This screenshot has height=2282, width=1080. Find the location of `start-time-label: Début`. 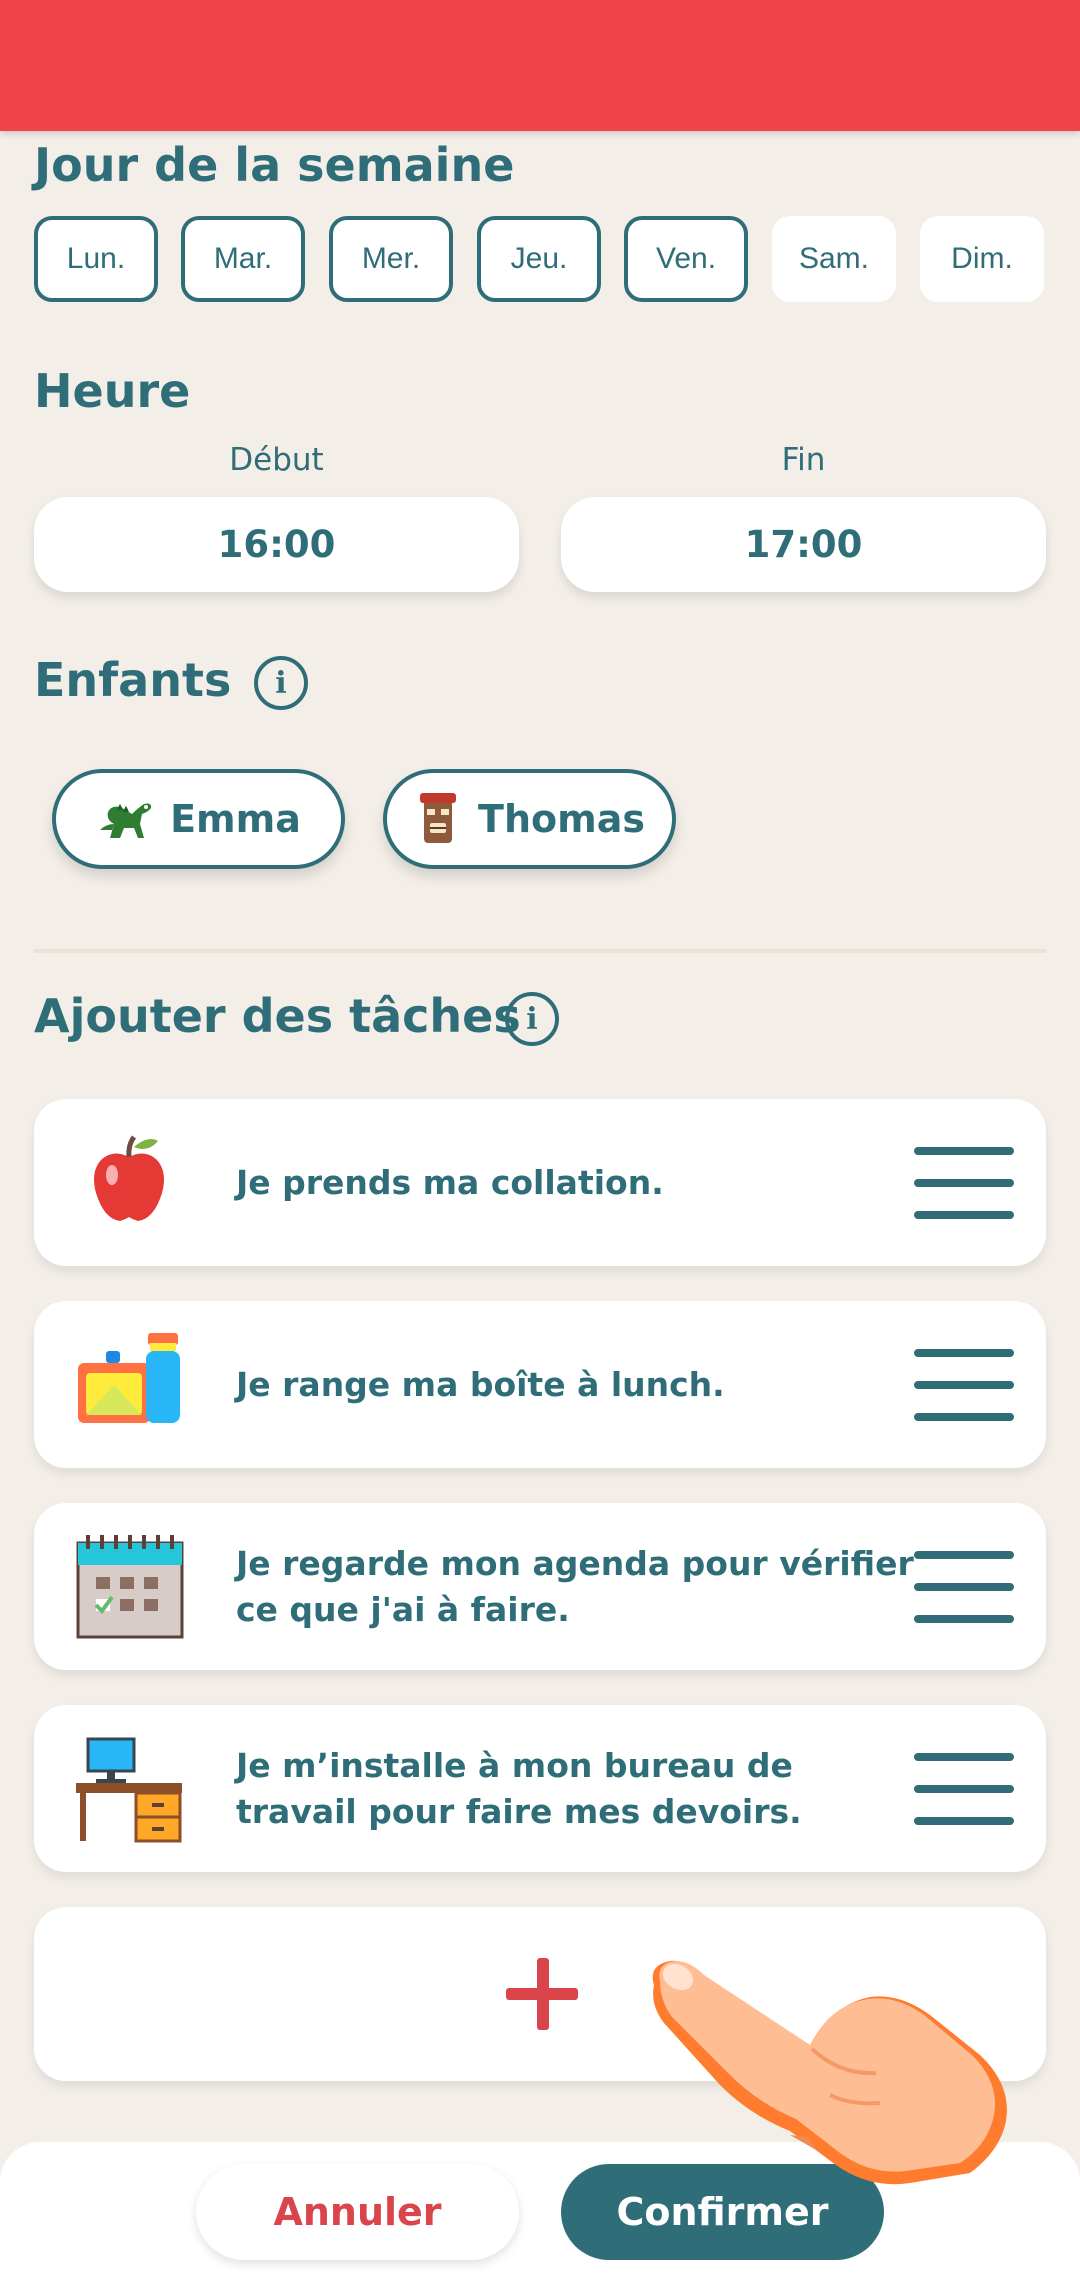

start-time-label: Début is located at coordinates (276, 460).